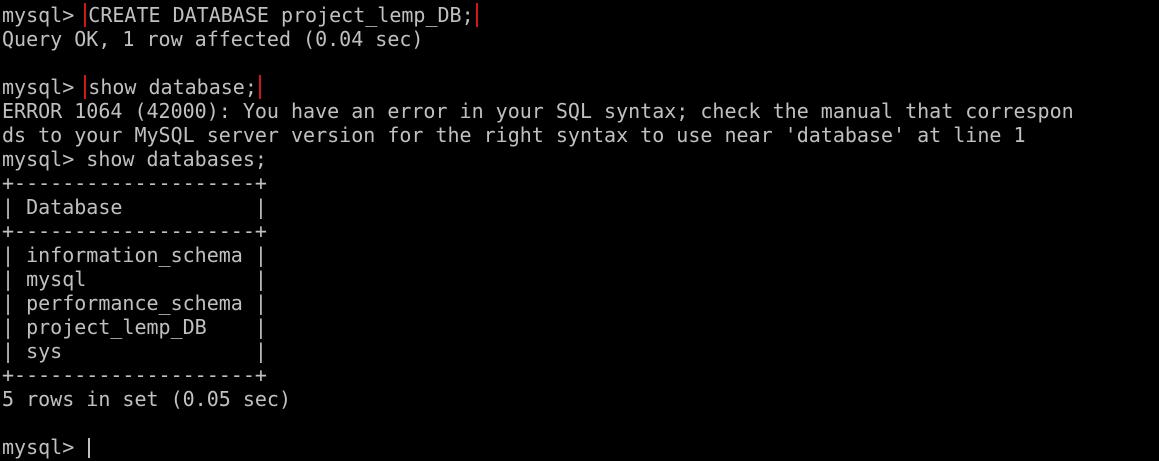  I want to click on highlighted-command: show database;, so click(172, 87).